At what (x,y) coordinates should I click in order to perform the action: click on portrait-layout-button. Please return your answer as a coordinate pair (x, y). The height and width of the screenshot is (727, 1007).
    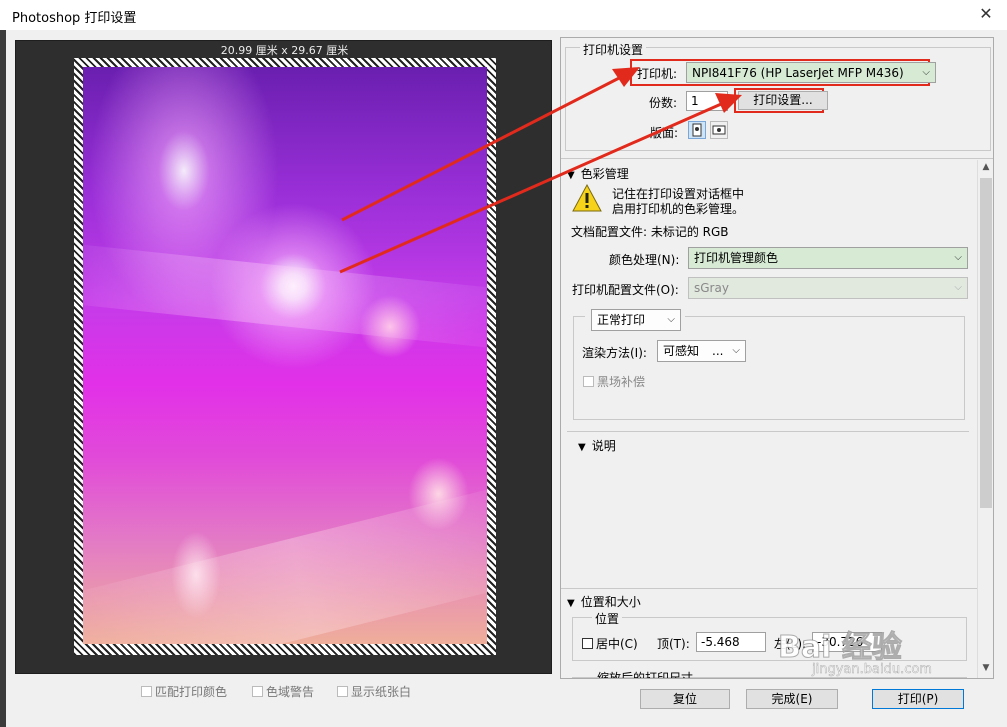
    Looking at the image, I should click on (697, 130).